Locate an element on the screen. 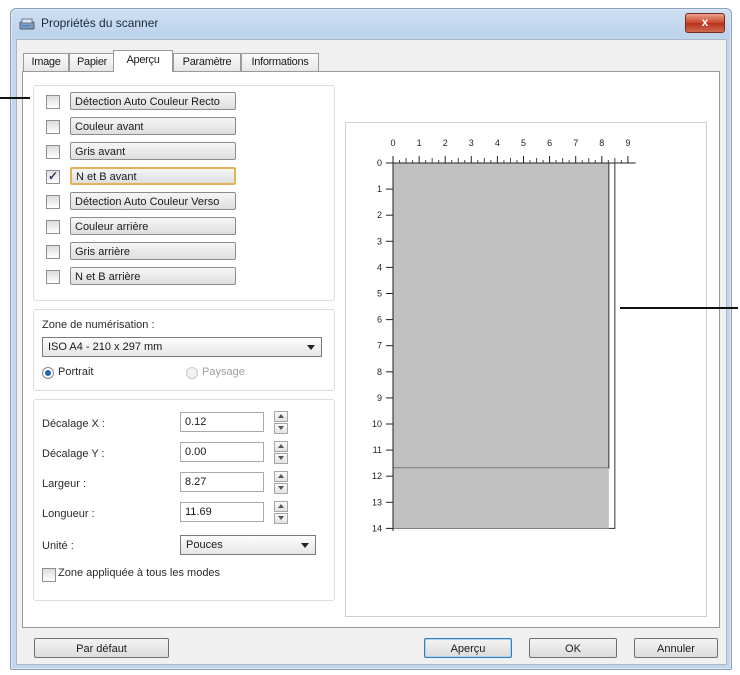 The height and width of the screenshot is (675, 740). h-ruler-label: 1 is located at coordinates (419, 143).